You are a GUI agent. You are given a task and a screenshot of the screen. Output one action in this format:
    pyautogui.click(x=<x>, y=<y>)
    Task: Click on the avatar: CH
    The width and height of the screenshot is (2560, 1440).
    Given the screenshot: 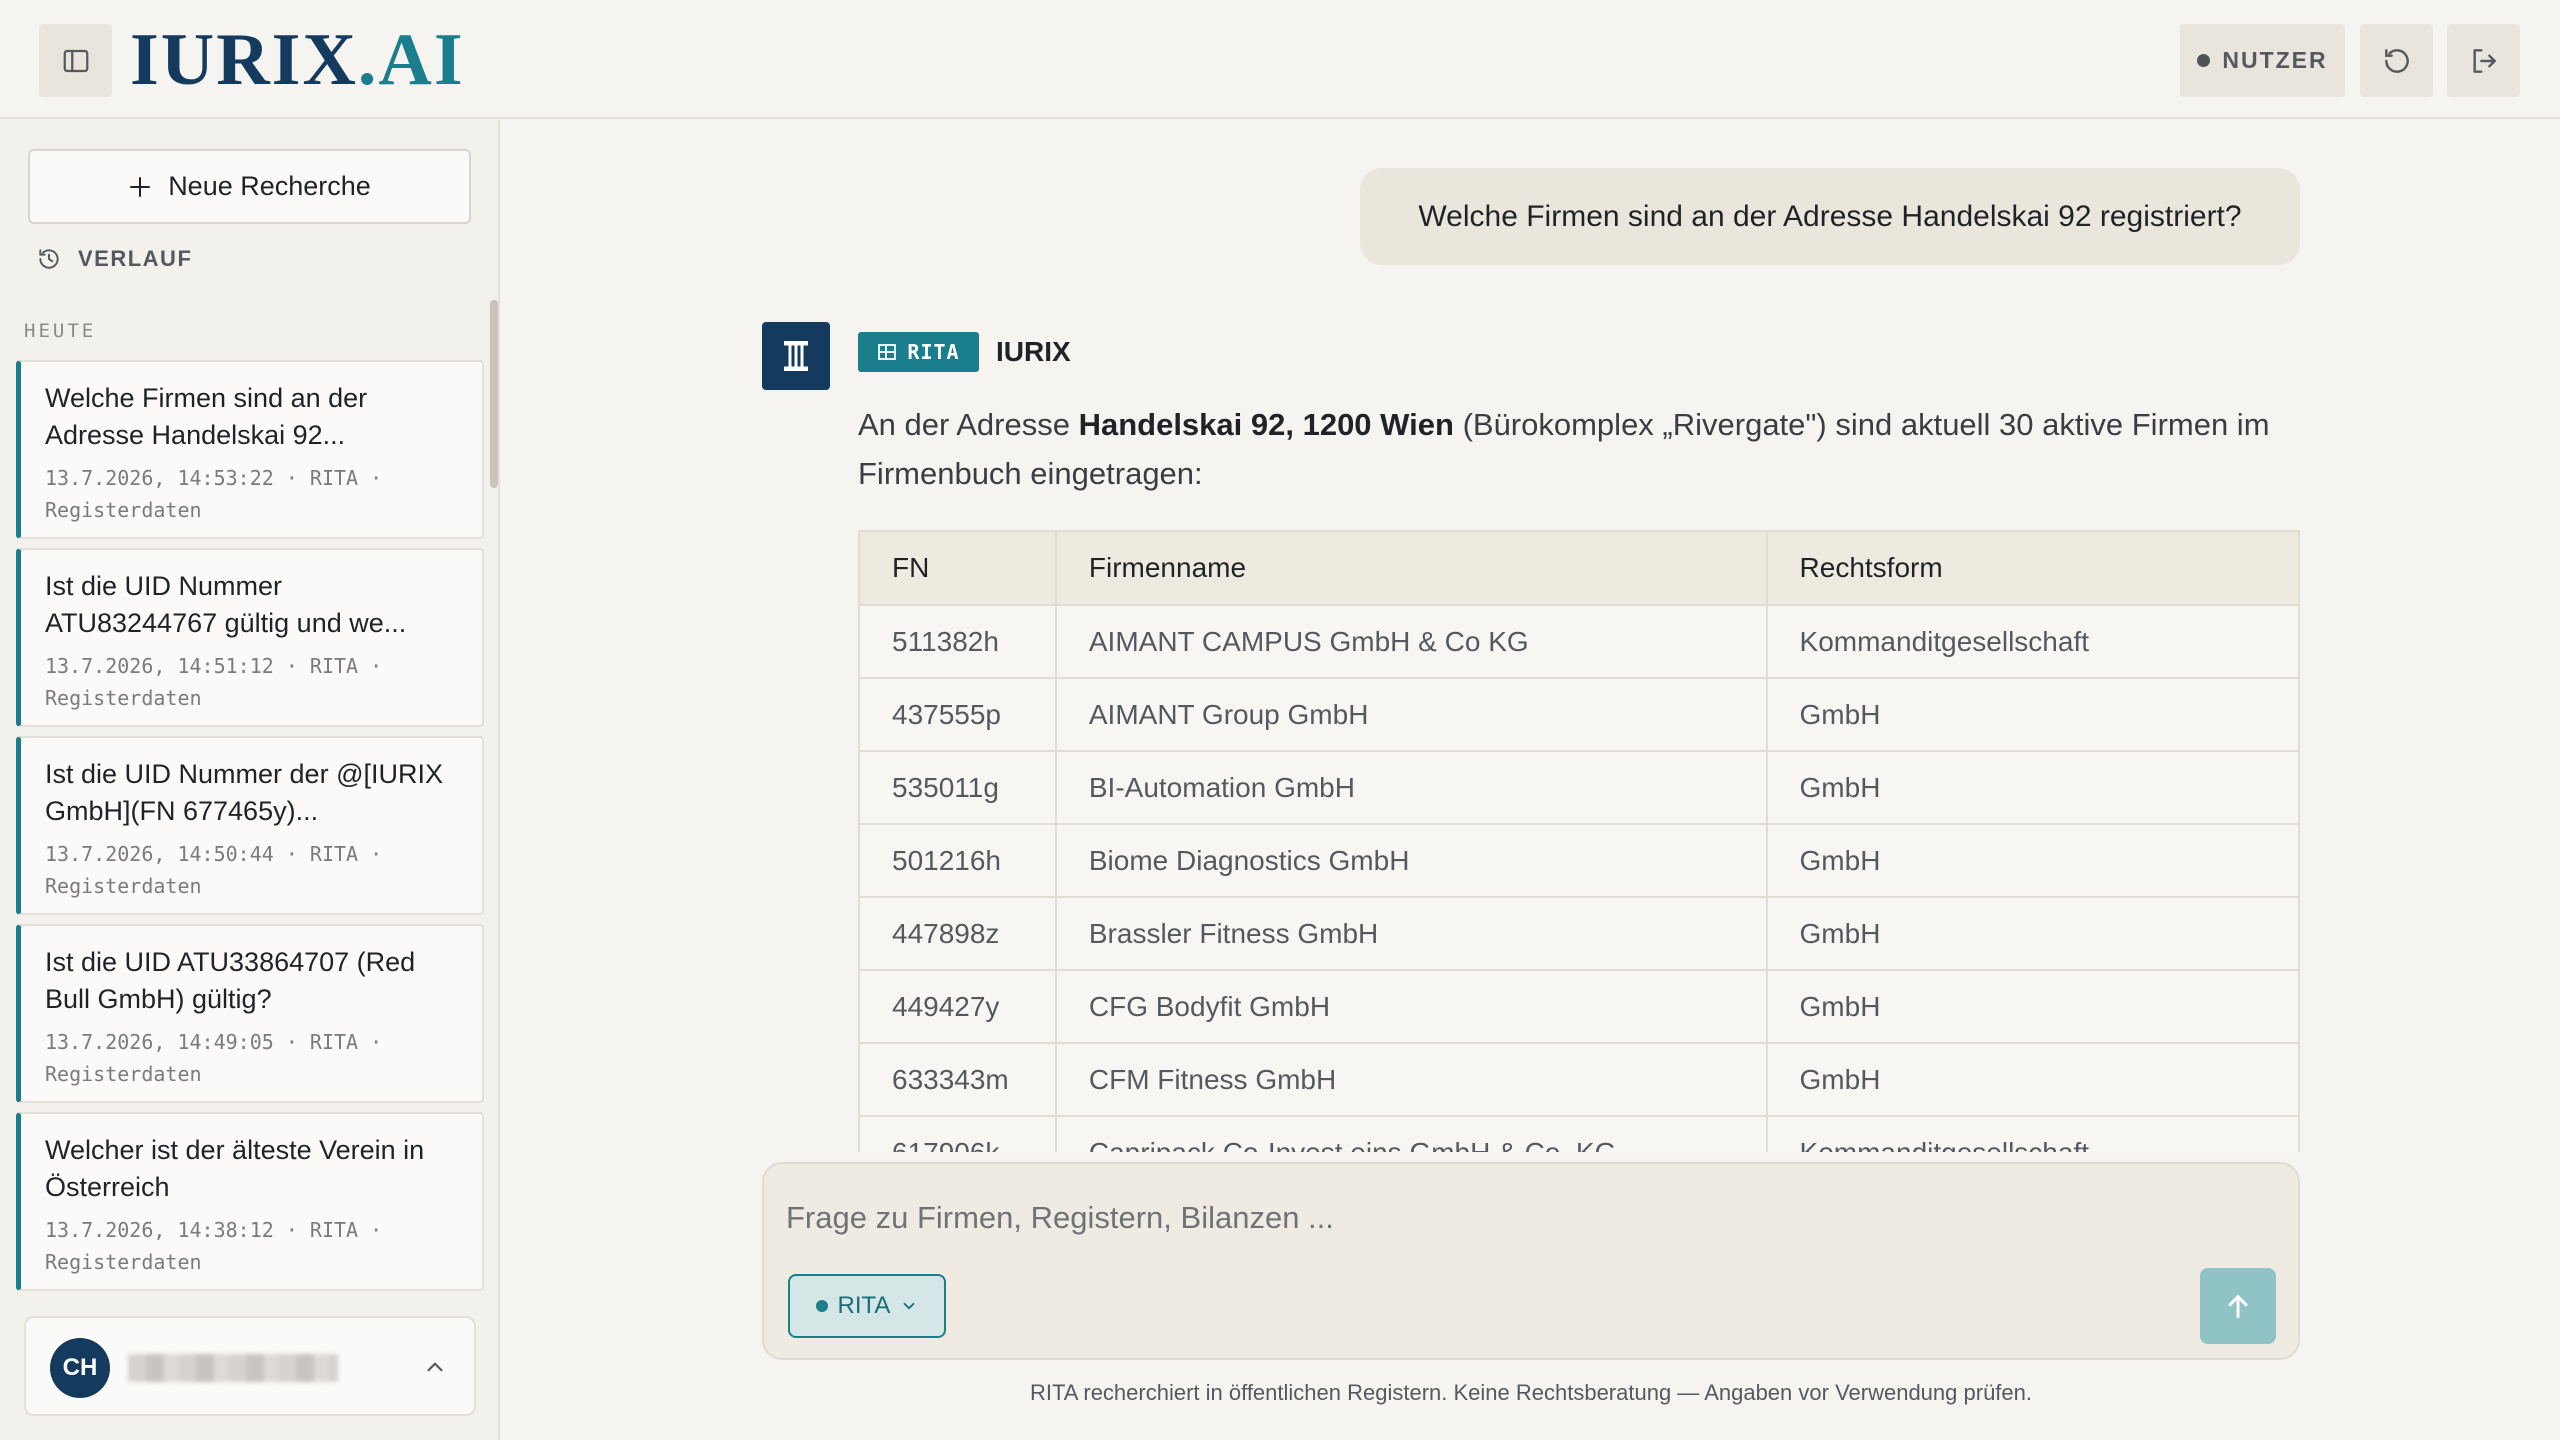 What is the action you would take?
    pyautogui.click(x=80, y=1368)
    